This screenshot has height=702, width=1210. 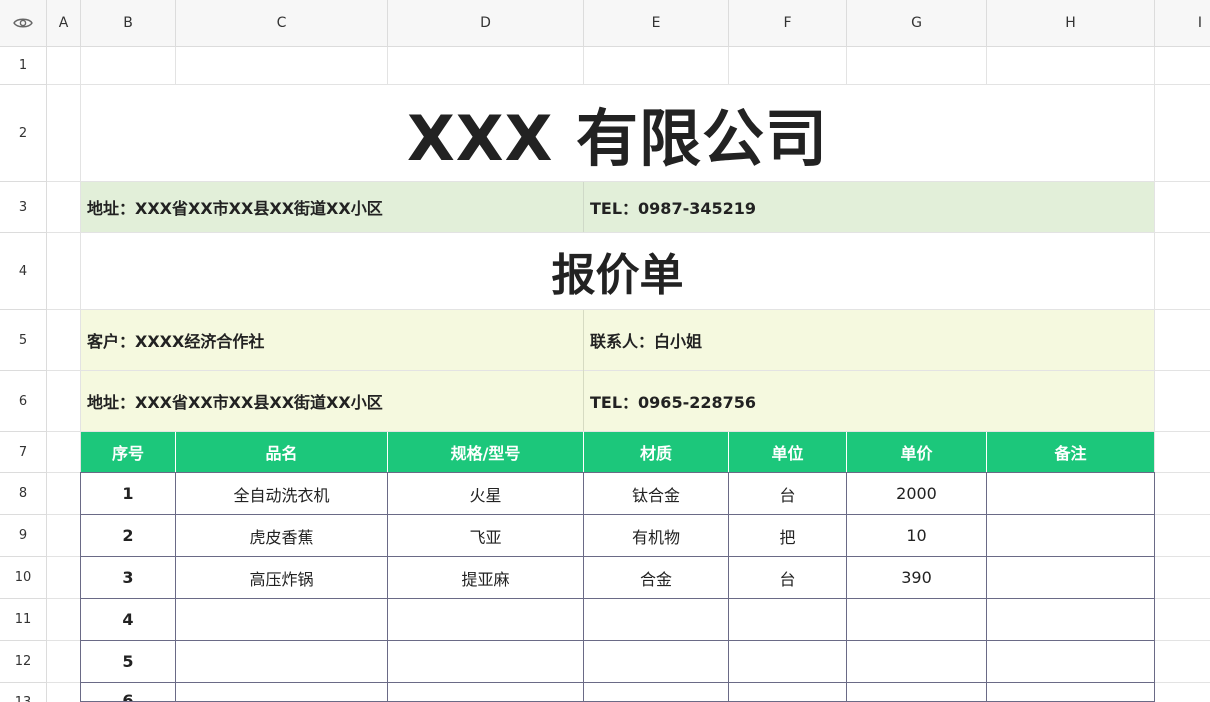 I want to click on company-title: XXX 有限公司, so click(x=617, y=133).